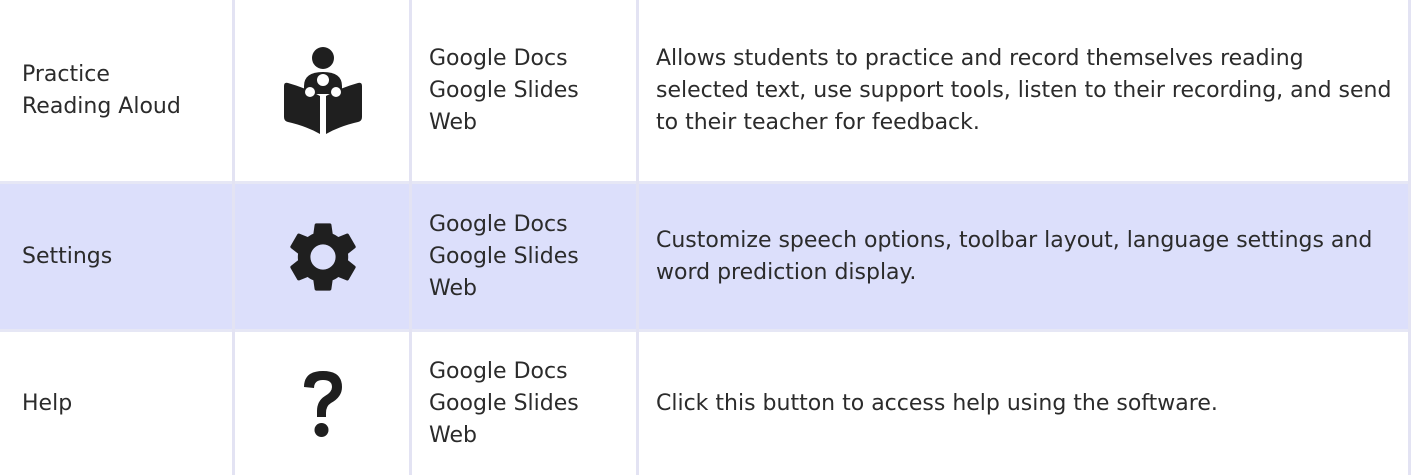 The height and width of the screenshot is (475, 1414). Describe the element at coordinates (67, 256) in the screenshot. I see `feature-name: Settings` at that location.